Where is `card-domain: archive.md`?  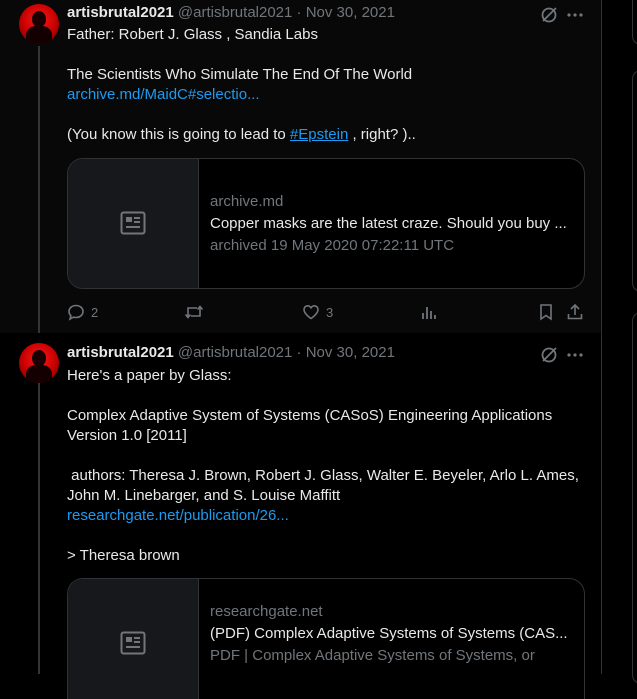 card-domain: archive.md is located at coordinates (247, 201).